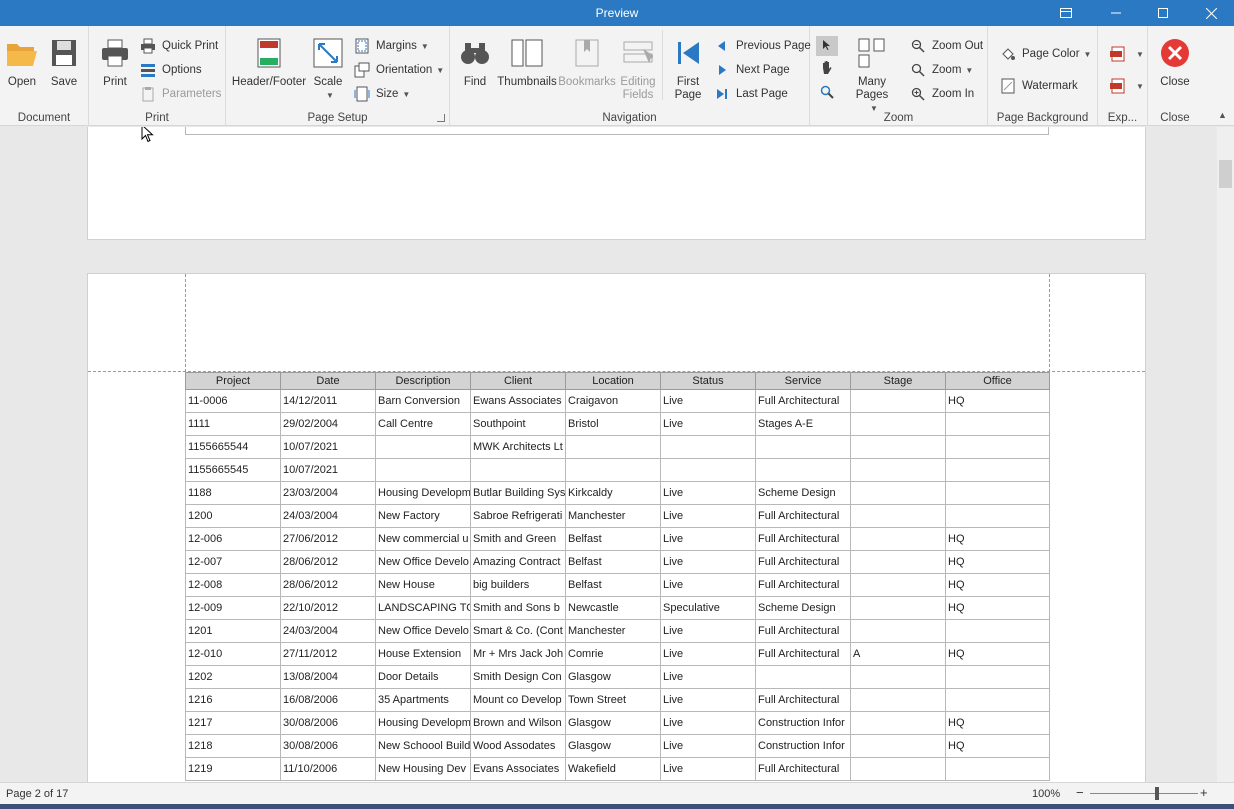 The image size is (1234, 809). Describe the element at coordinates (1039, 86) in the screenshot. I see `watermark-button: Watermark` at that location.